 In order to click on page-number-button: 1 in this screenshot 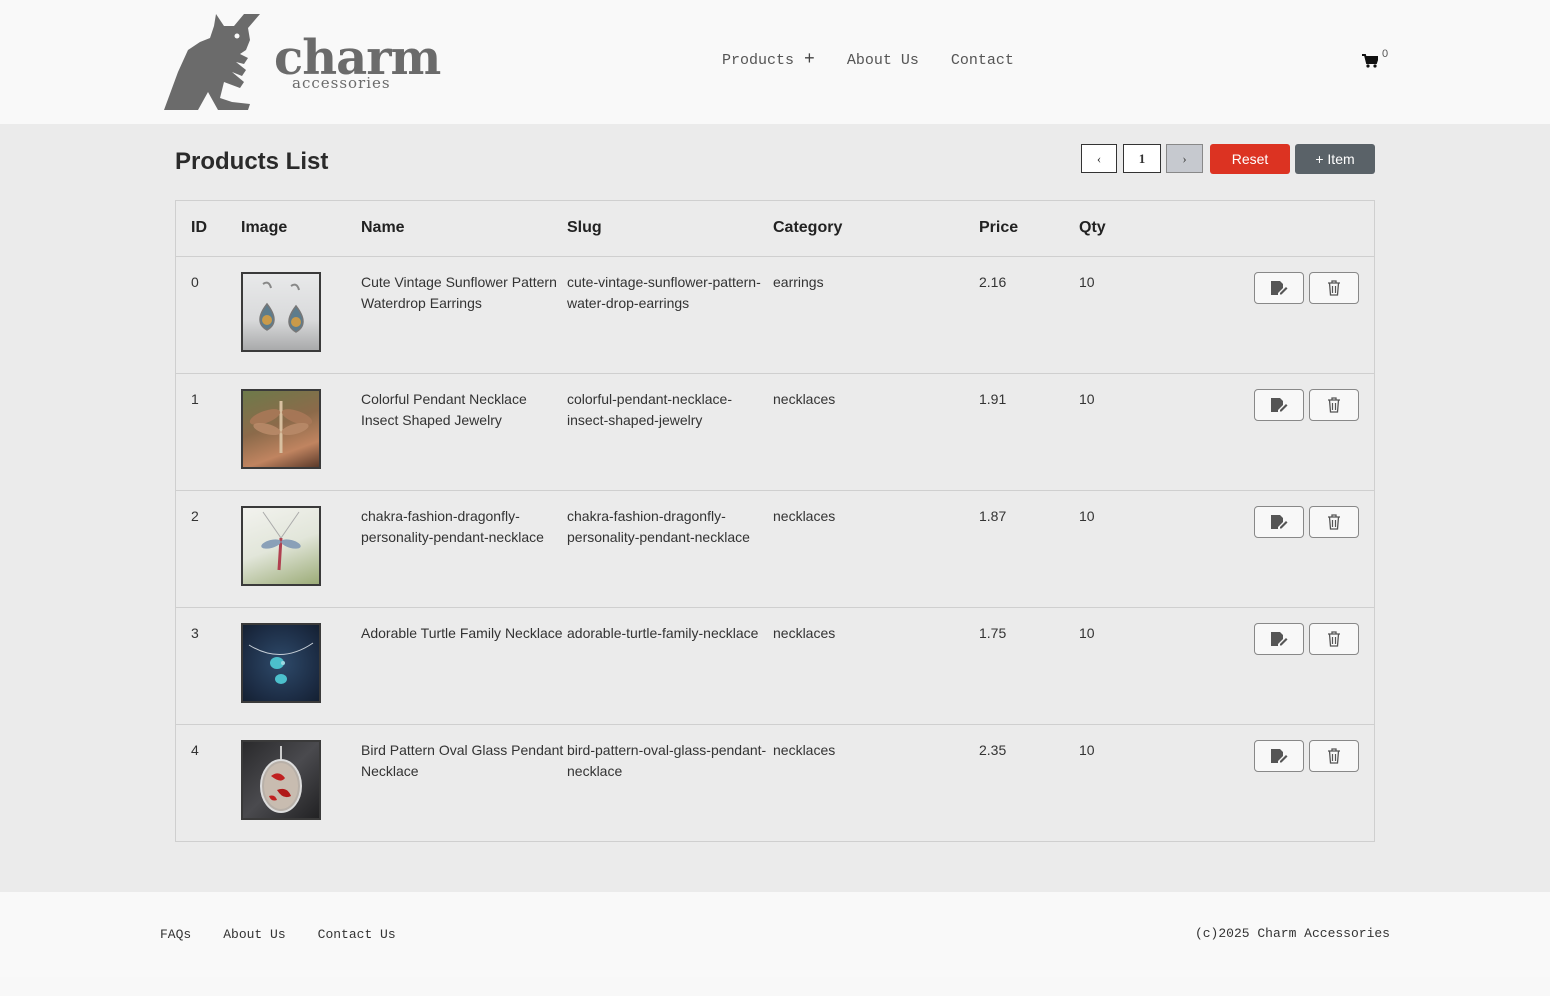, I will do `click(1142, 158)`.